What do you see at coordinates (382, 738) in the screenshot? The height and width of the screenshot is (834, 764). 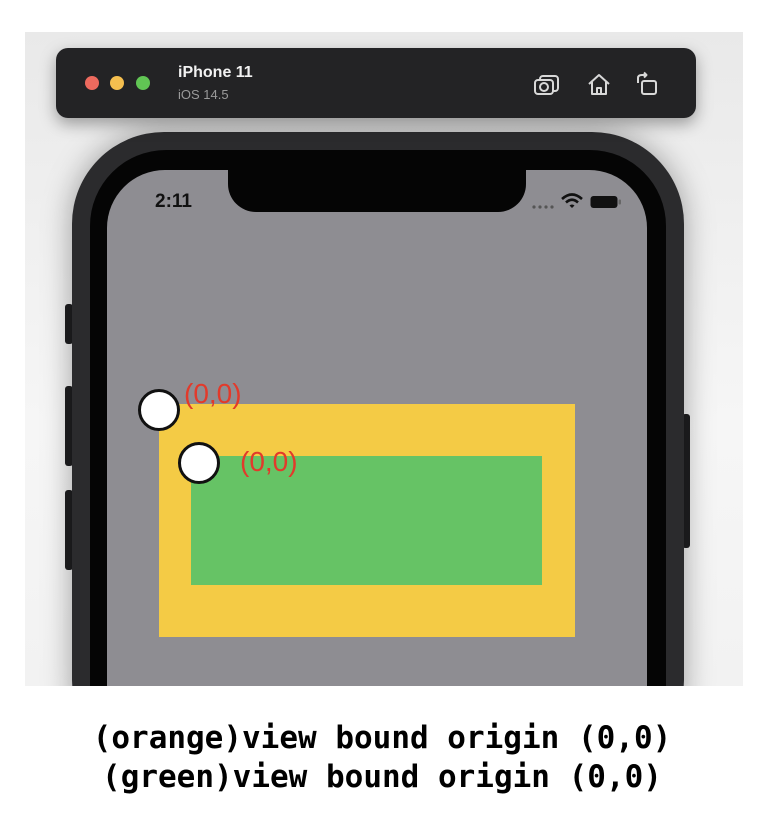 I see `caption-line-orange: (orange)view bound origin (0,0)` at bounding box center [382, 738].